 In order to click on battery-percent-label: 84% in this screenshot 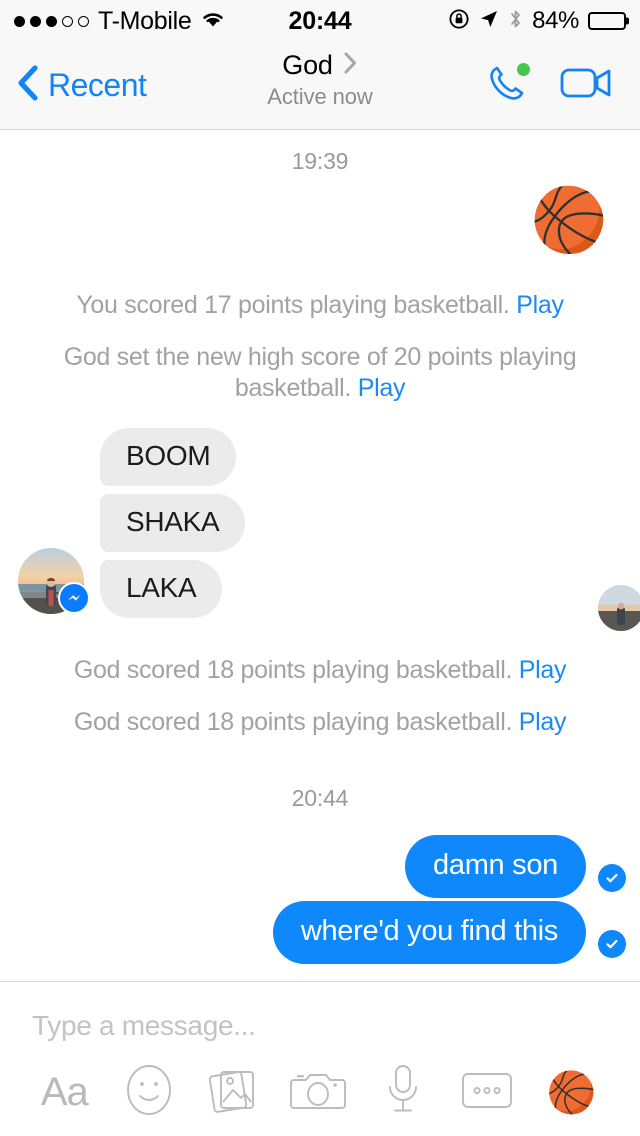, I will do `click(555, 20)`.